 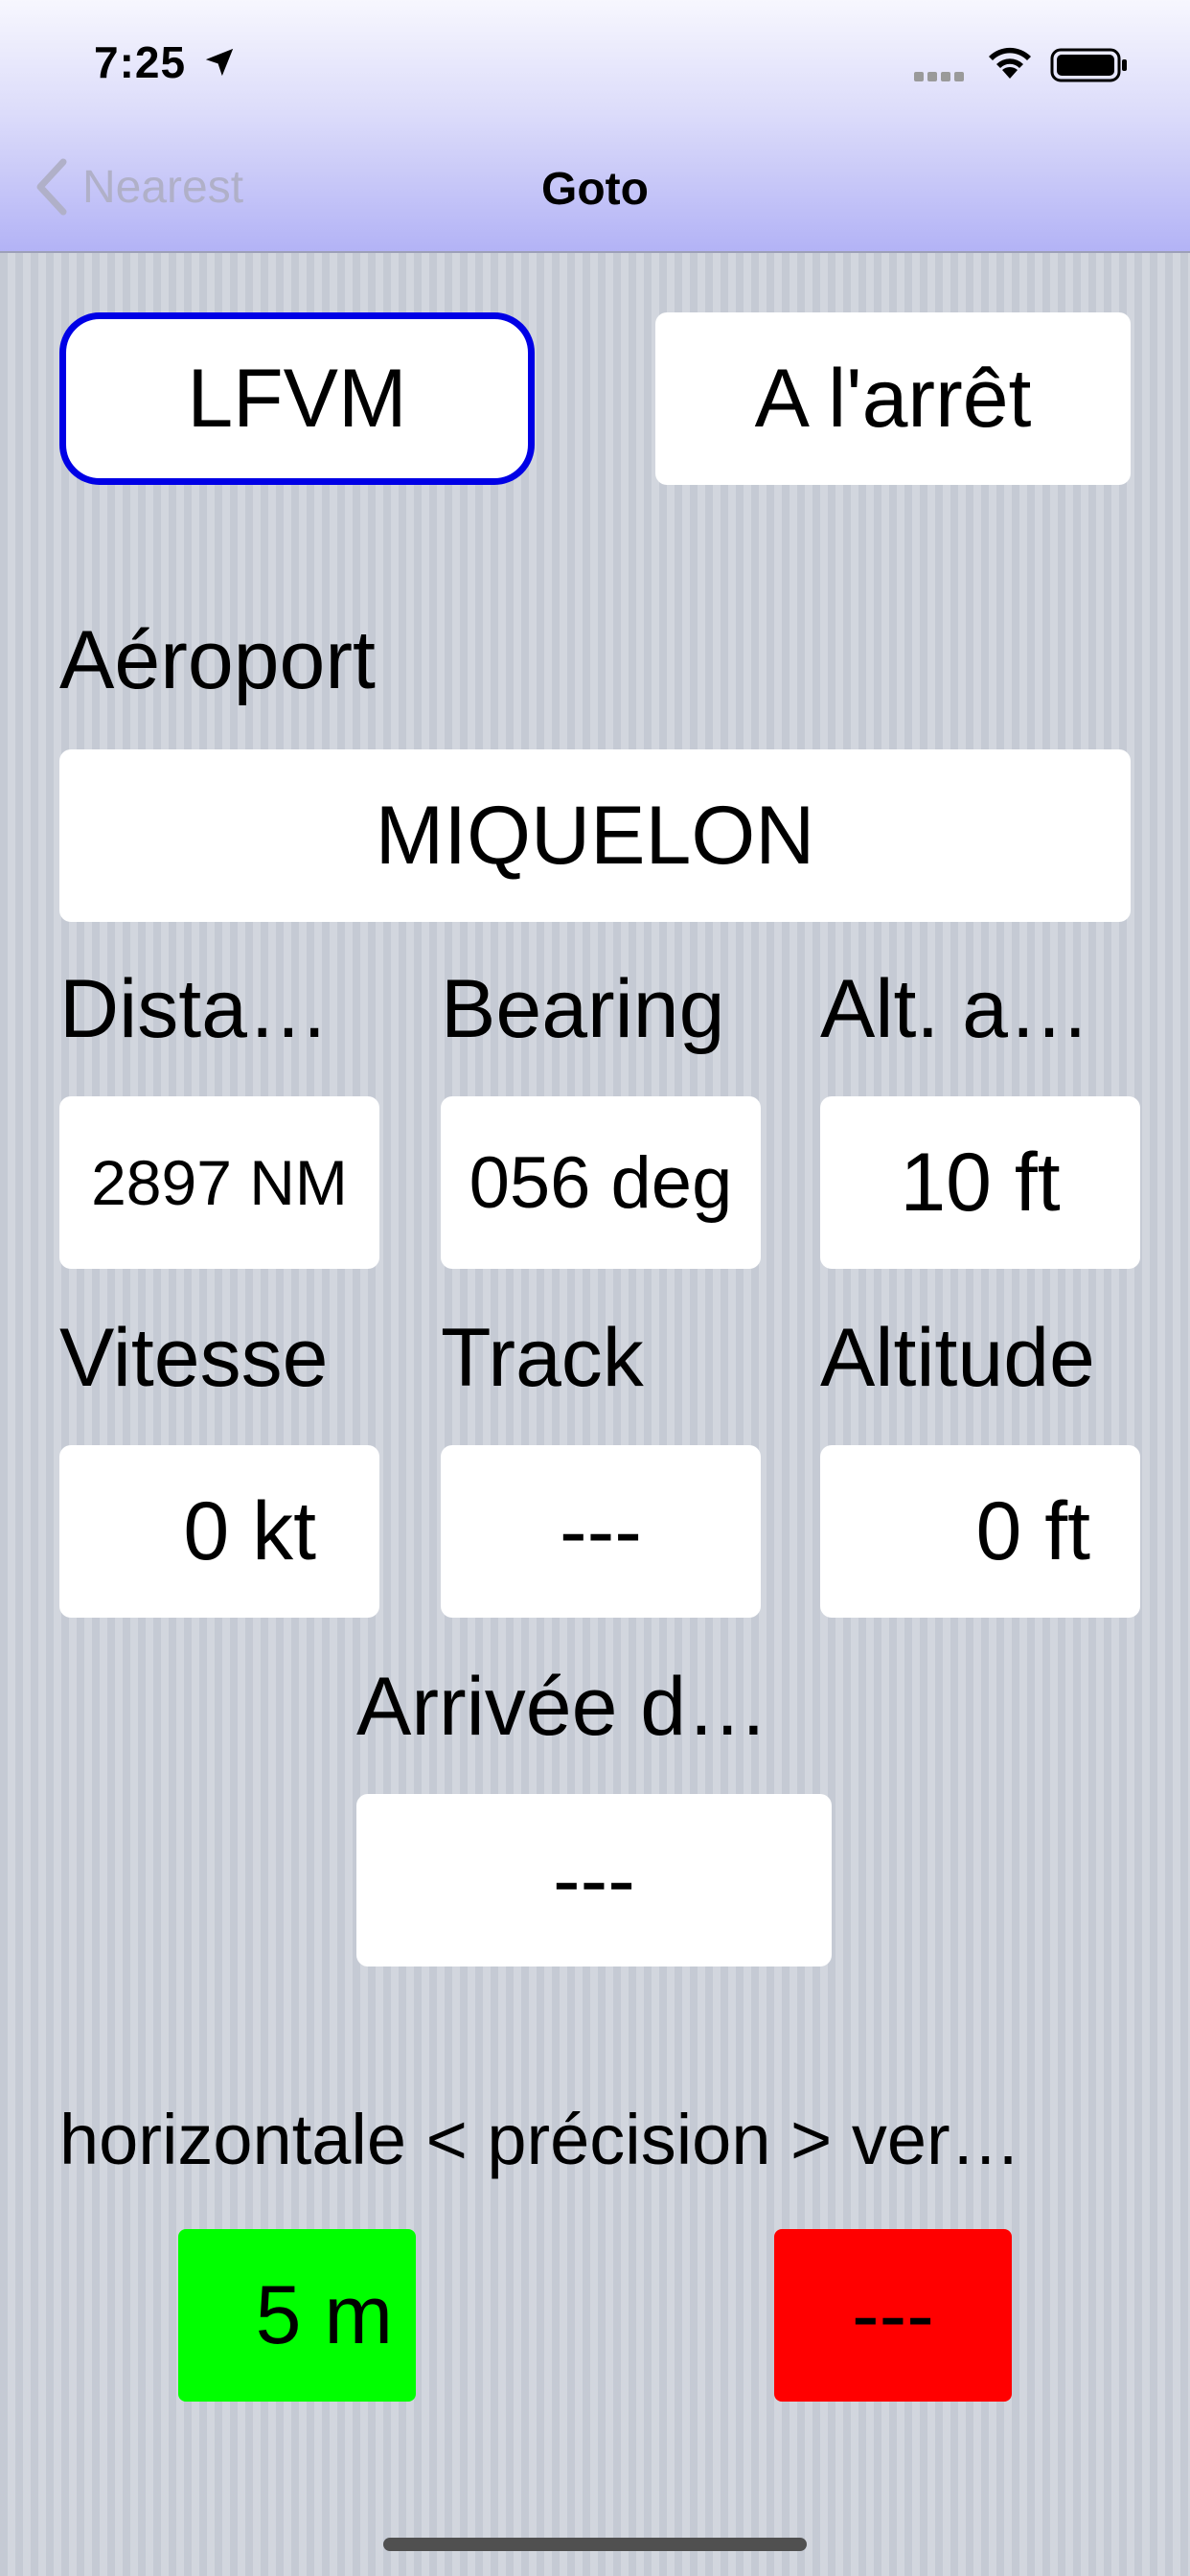 I want to click on cellular-signal-icon, so click(x=941, y=75).